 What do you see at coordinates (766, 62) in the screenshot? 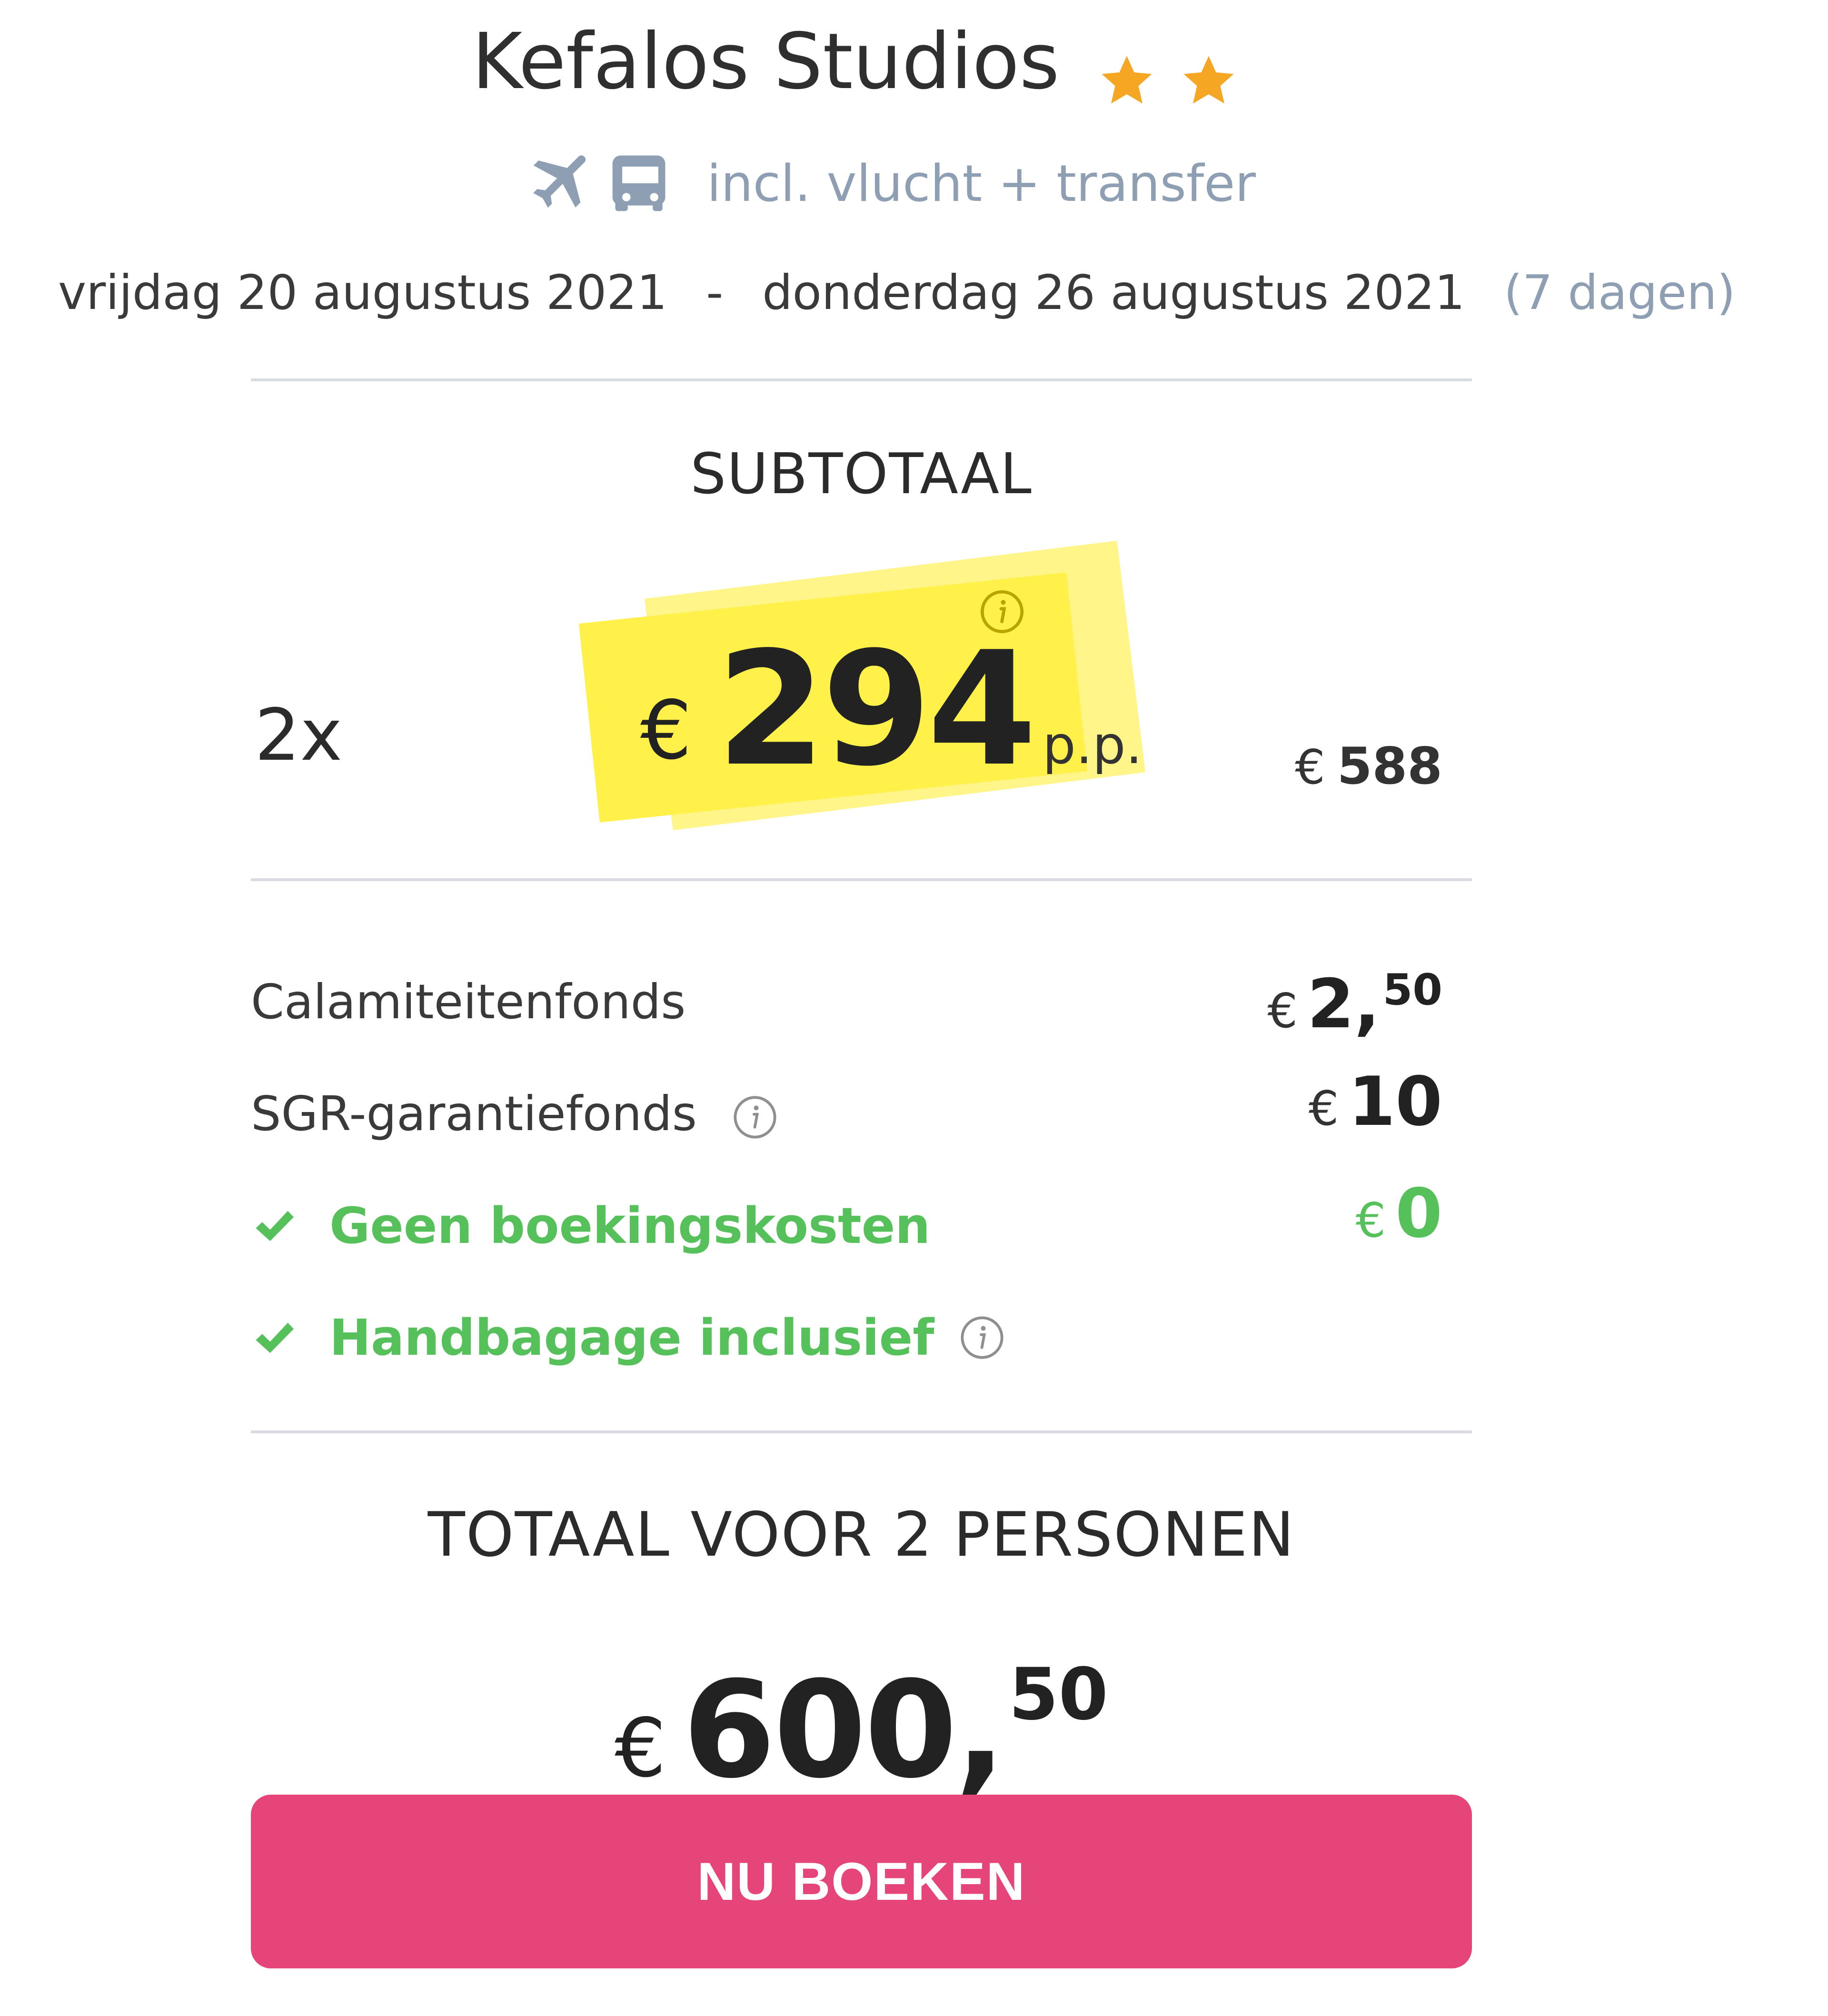
I see `hotel-name: Kefalos Studios` at bounding box center [766, 62].